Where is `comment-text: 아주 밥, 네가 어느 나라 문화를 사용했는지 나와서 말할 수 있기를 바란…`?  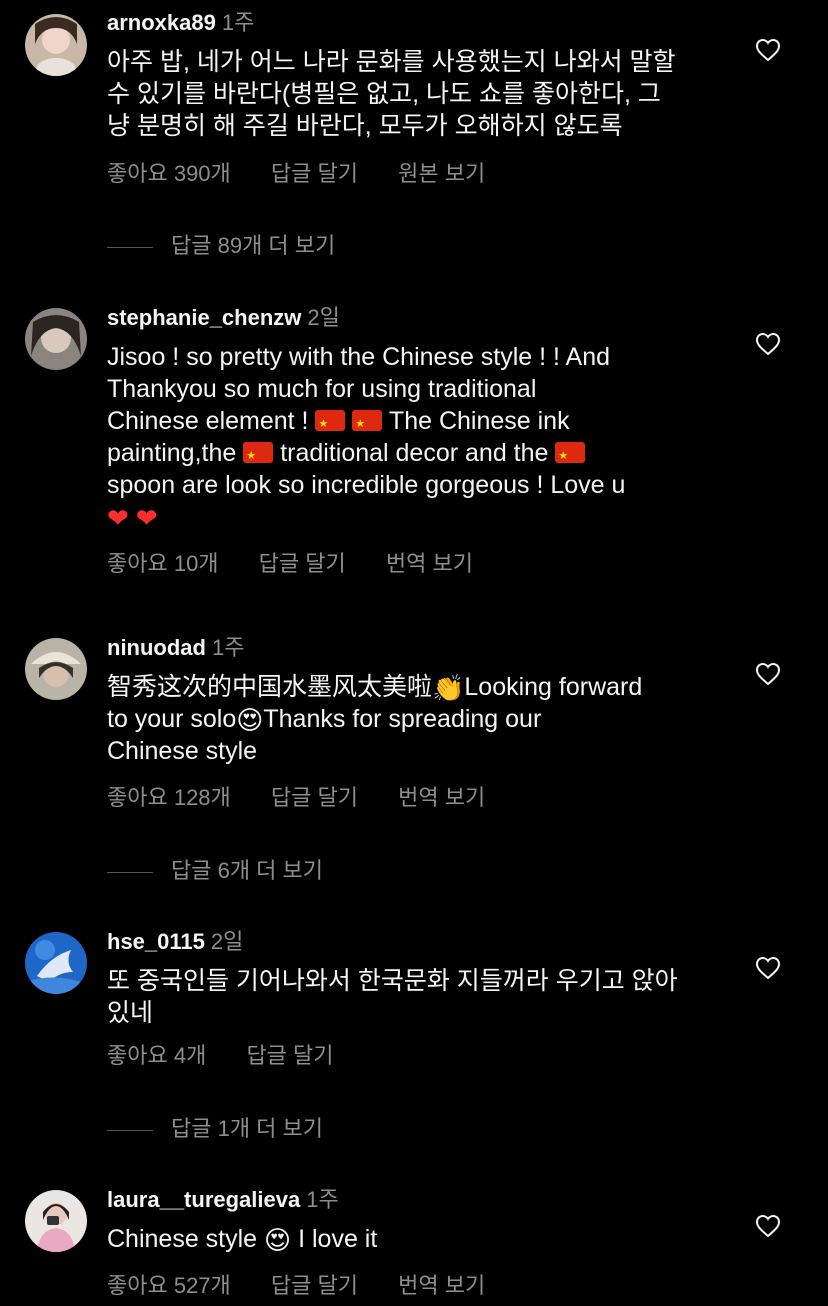 comment-text: 아주 밥, 네가 어느 나라 문화를 사용했는지 나와서 말할 수 있기를 바란… is located at coordinates (412, 94).